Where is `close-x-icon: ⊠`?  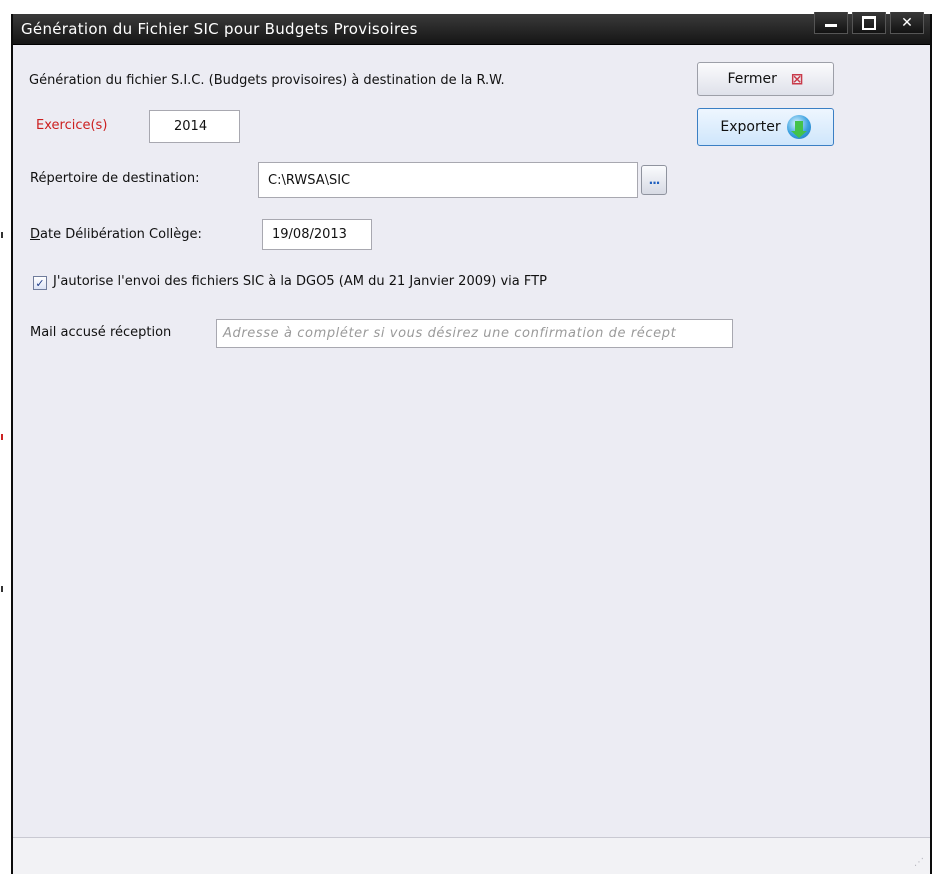
close-x-icon: ⊠ is located at coordinates (797, 79).